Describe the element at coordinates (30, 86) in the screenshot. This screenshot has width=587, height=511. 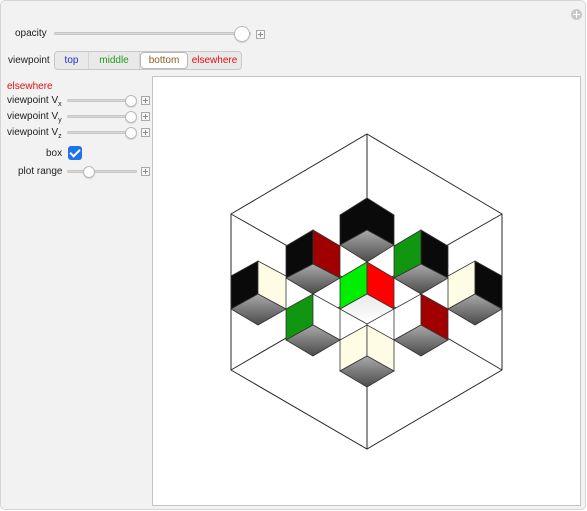
I see `section-title: elsewhere` at that location.